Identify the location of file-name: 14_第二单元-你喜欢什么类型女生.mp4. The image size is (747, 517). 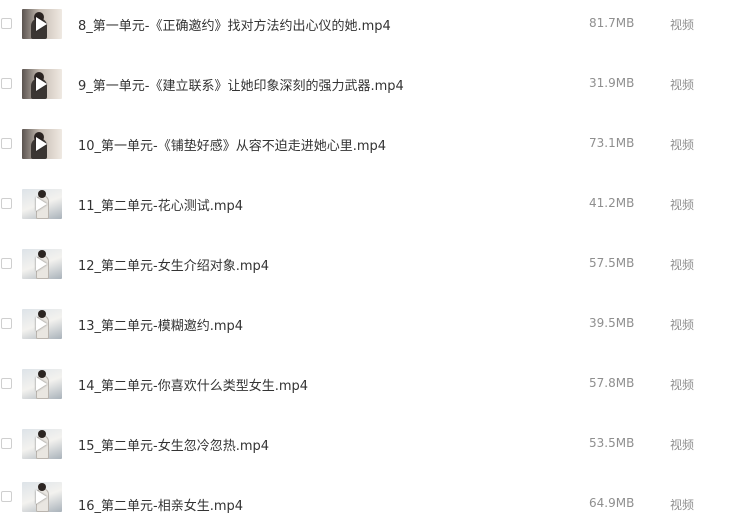
(193, 384).